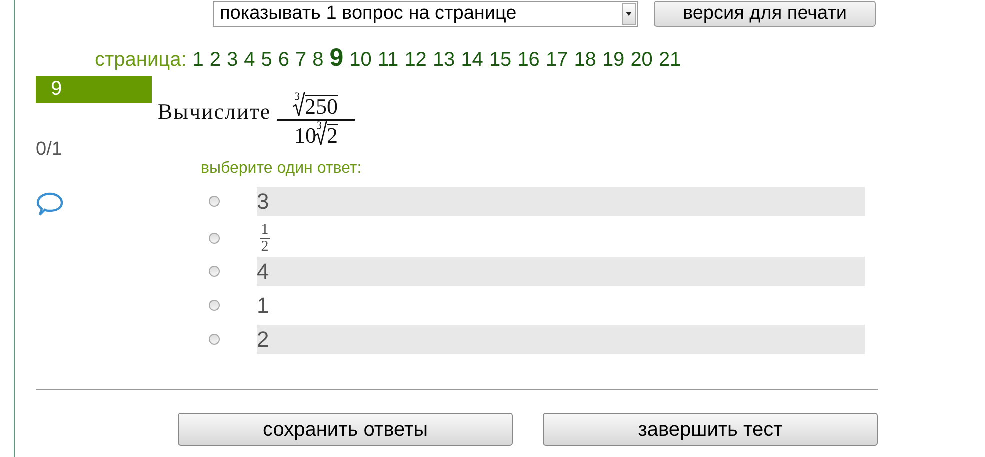 The width and height of the screenshot is (985, 457). I want to click on page-link: 12, so click(415, 60).